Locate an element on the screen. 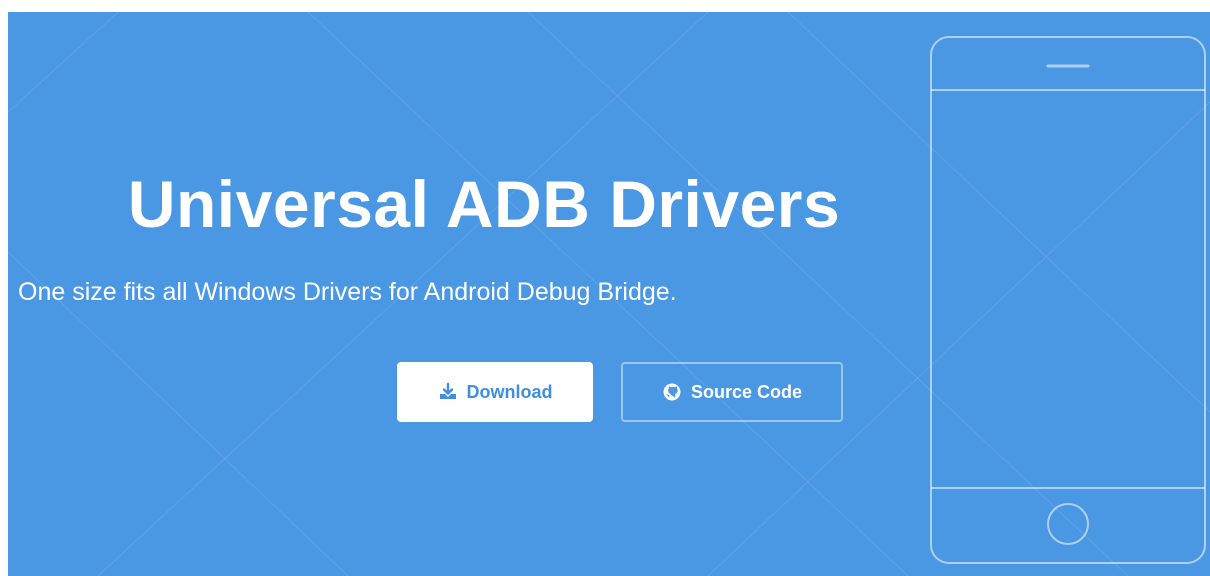  source-code-button: Source Code is located at coordinates (732, 392).